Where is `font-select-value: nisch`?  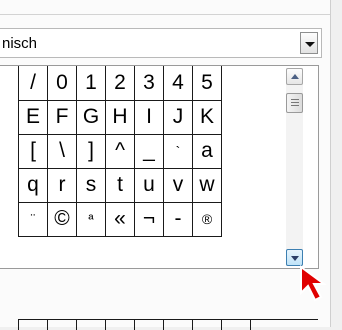
font-select-value: nisch is located at coordinates (20, 43).